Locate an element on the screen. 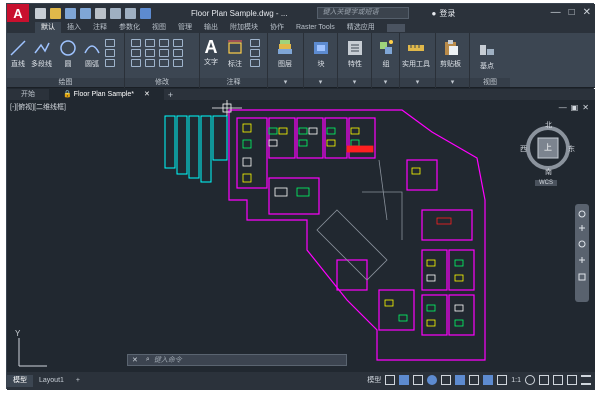 The width and height of the screenshot is (600, 393). trim-icon is located at coordinates (164, 43).